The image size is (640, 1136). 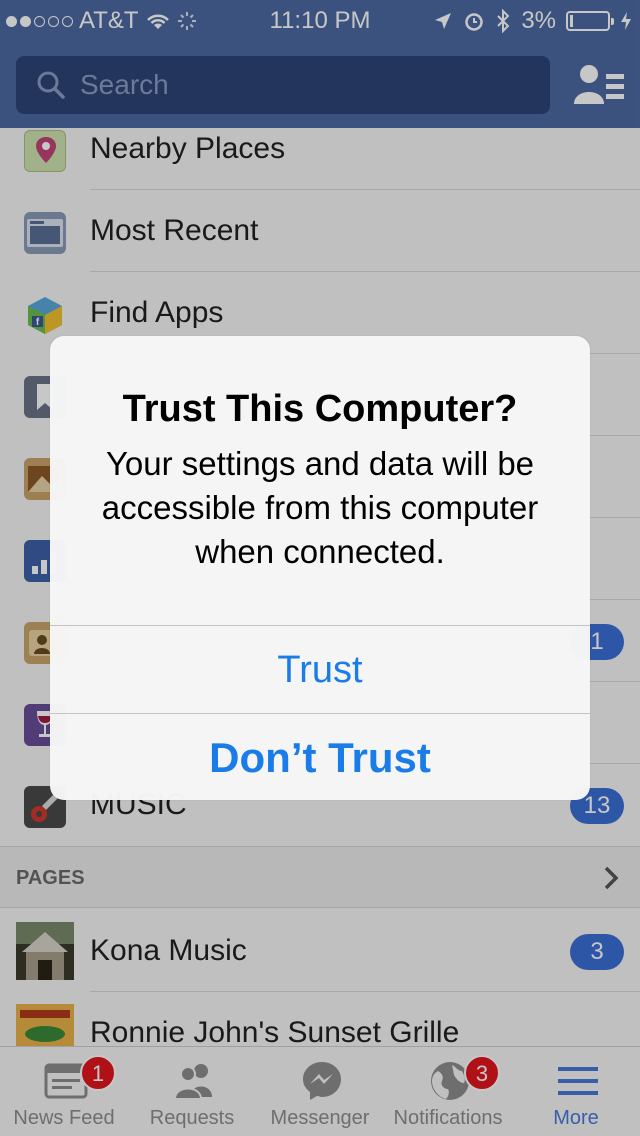 I want to click on alert-title: Trust This Computer?, so click(x=320, y=409).